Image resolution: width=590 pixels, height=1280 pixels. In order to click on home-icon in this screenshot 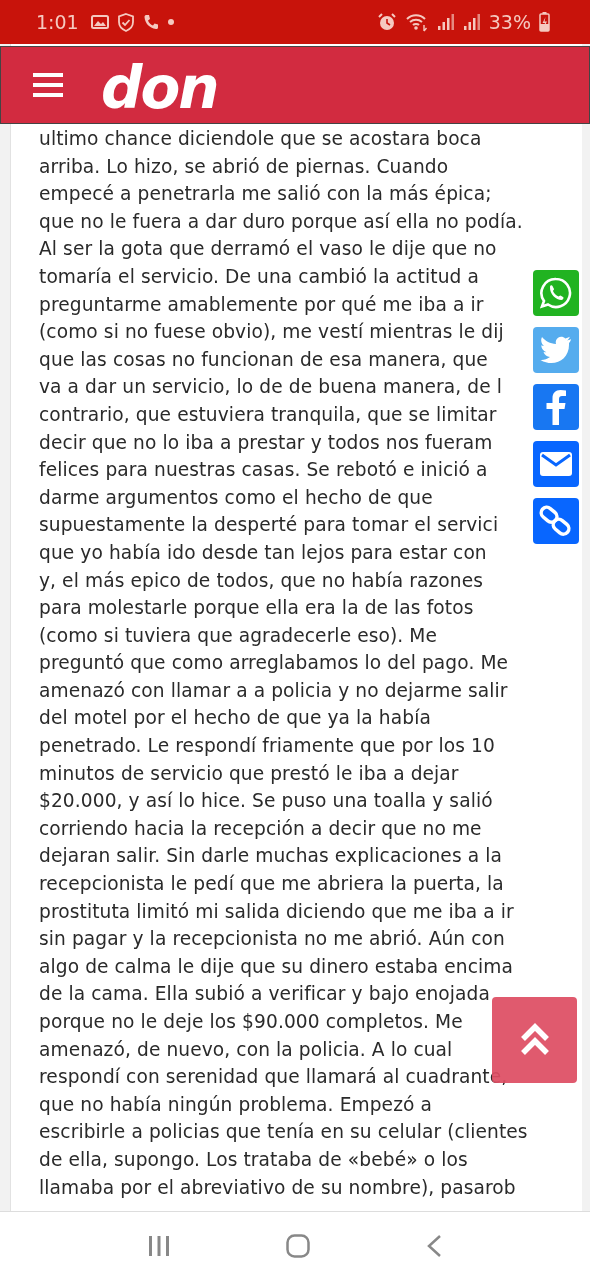, I will do `click(298, 1246)`.